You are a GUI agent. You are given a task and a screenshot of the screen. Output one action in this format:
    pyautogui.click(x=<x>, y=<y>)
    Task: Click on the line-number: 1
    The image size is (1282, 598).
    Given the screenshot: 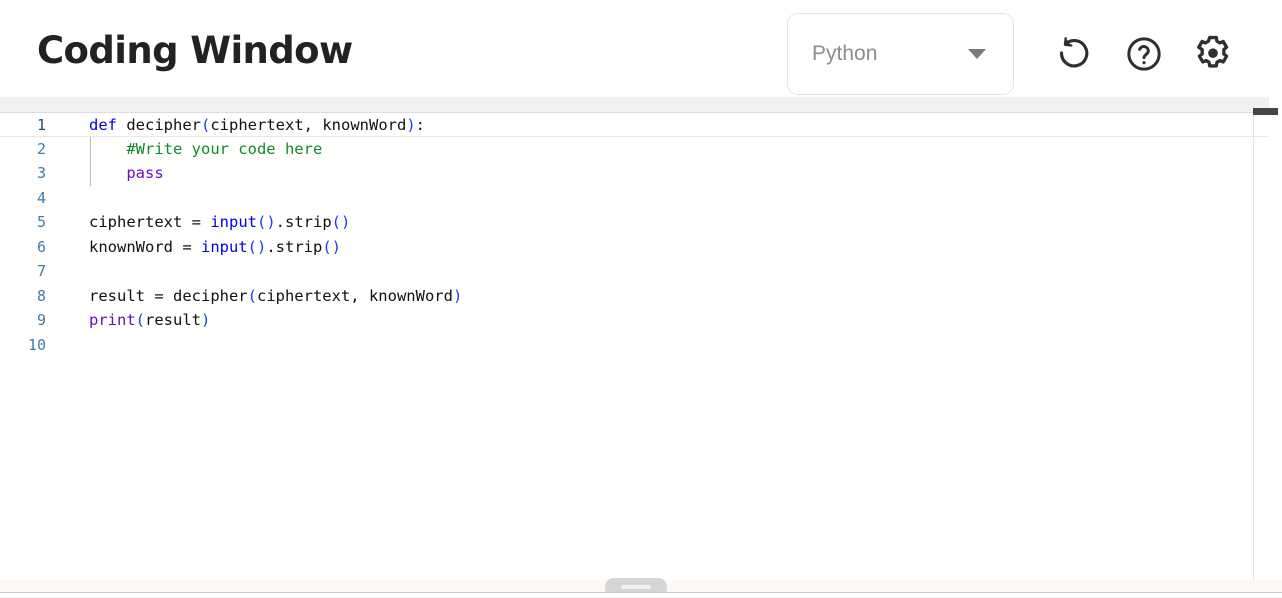 What is the action you would take?
    pyautogui.click(x=41, y=125)
    